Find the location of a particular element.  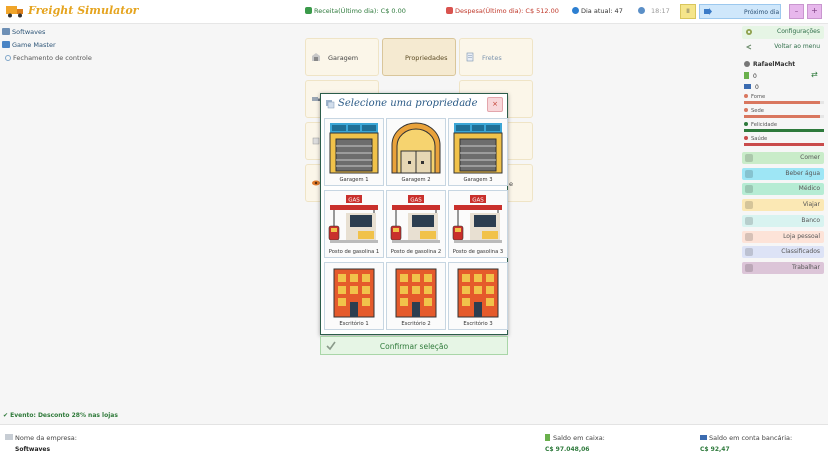

sidebar-item-game-master: Game Master is located at coordinates (29, 45).